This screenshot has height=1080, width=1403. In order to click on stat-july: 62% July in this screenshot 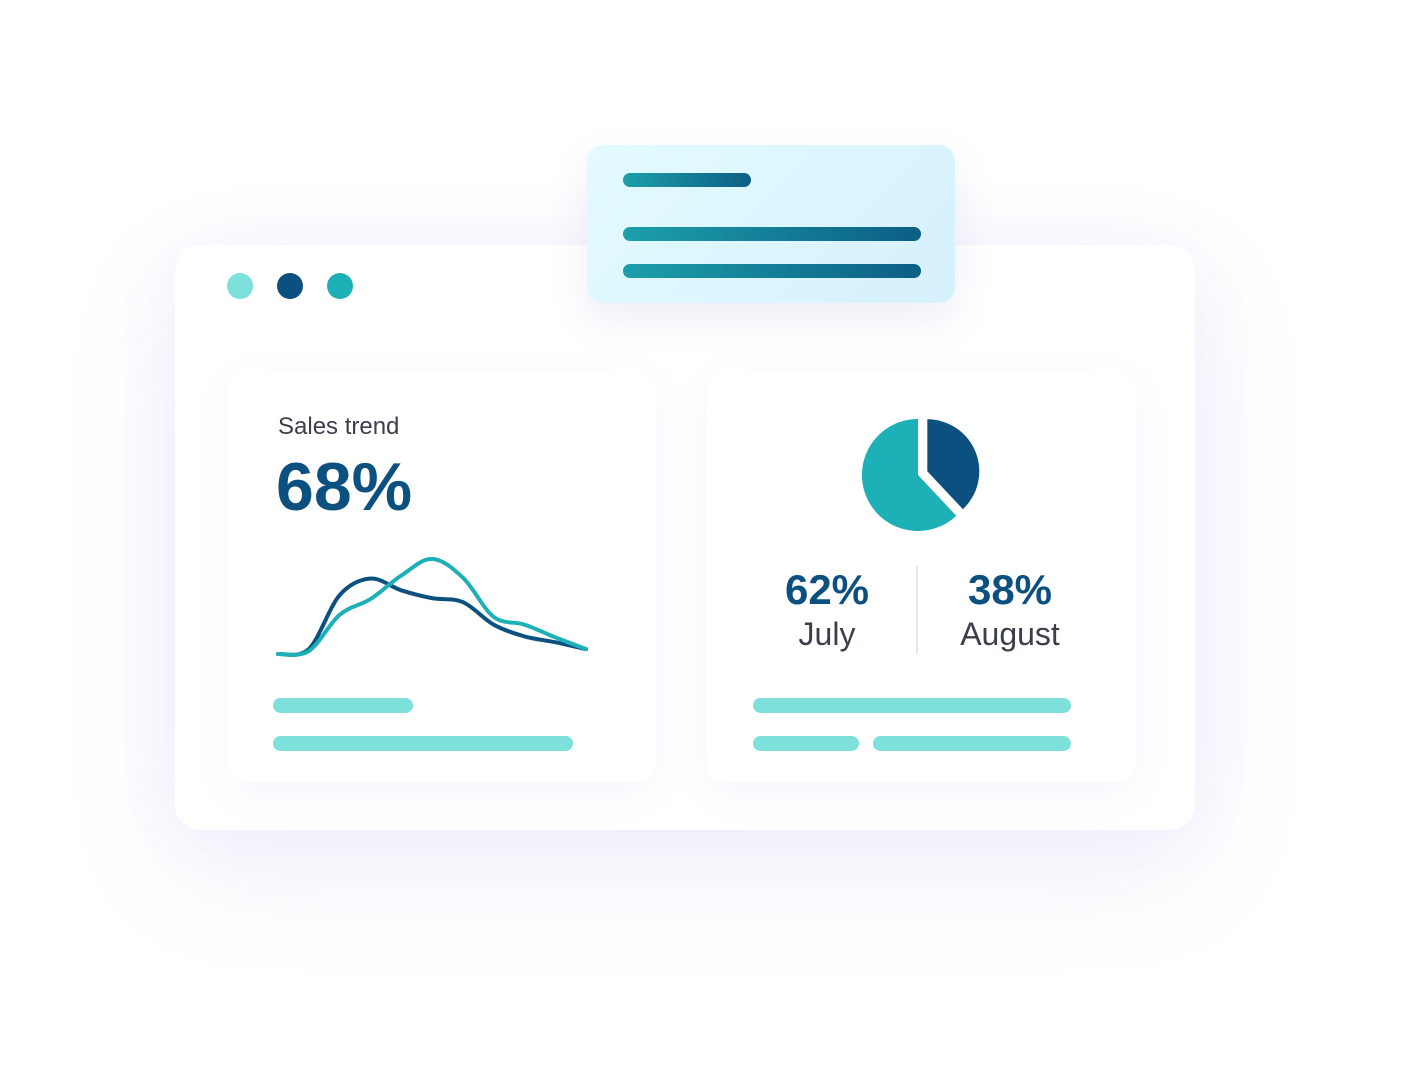, I will do `click(827, 610)`.